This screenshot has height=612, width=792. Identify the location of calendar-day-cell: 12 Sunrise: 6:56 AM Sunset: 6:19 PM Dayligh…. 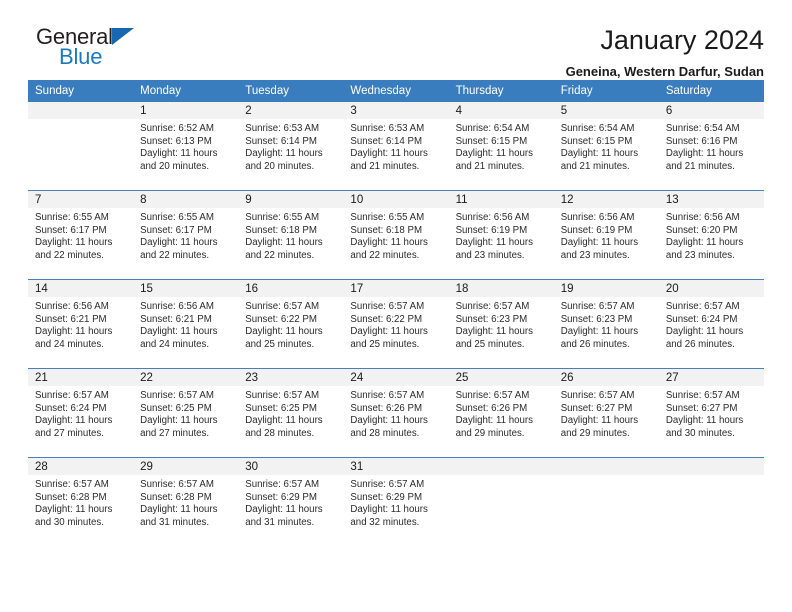
(606, 235).